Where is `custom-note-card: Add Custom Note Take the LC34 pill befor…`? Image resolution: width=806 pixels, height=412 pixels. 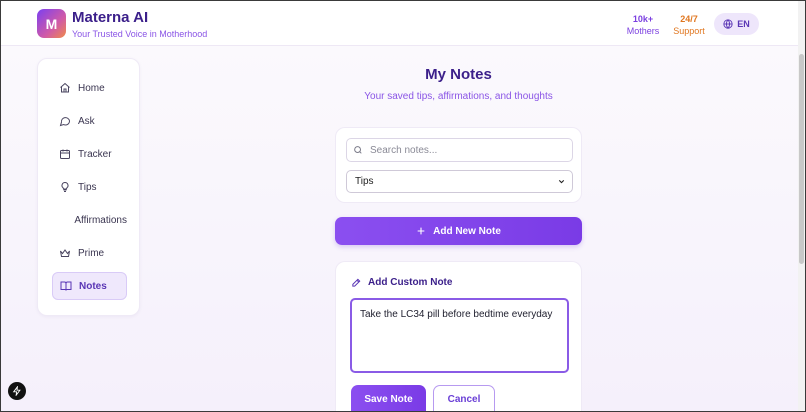
custom-note-card: Add Custom Note Take the LC34 pill befor… is located at coordinates (458, 336).